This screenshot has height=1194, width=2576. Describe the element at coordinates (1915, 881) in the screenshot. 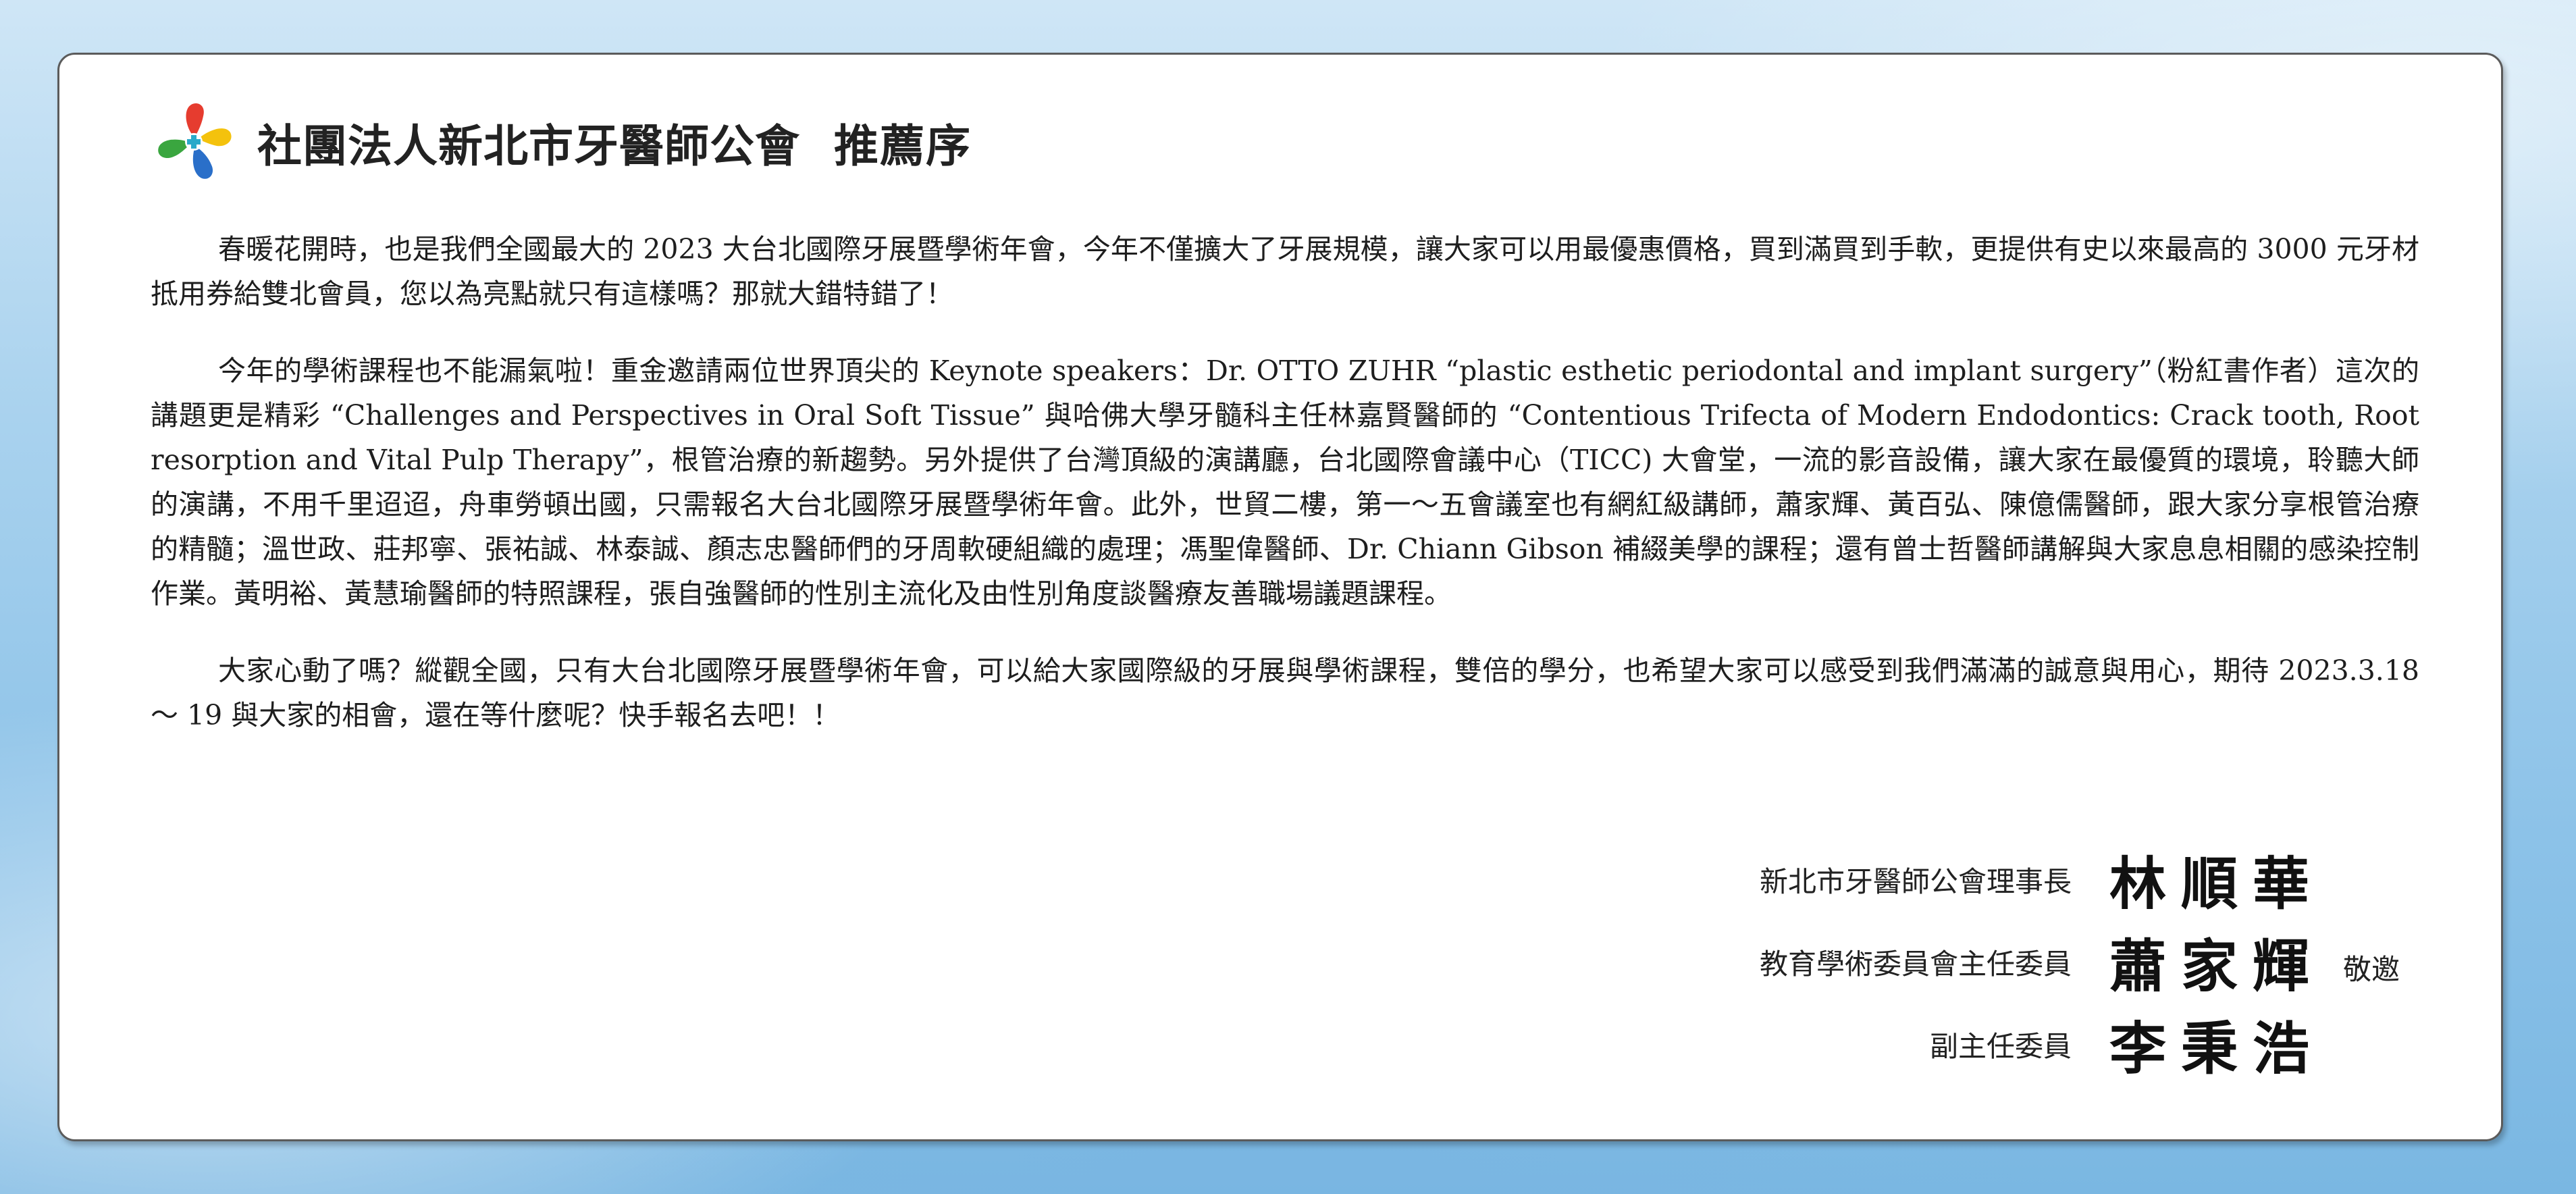

I see `signer-title: 新北市牙醫師公會理事長` at that location.